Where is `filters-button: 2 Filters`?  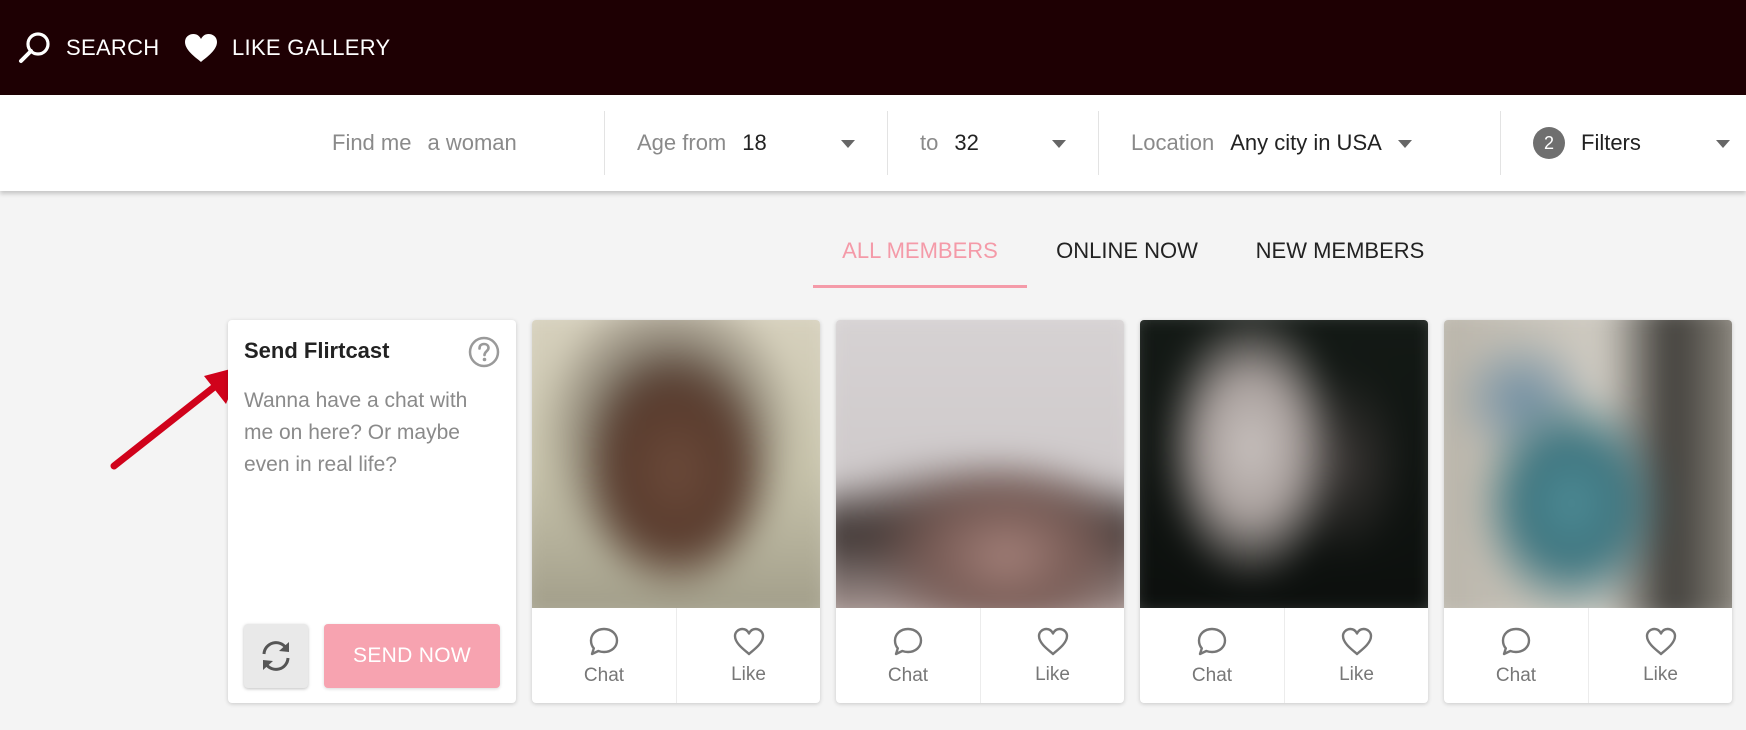
filters-button: 2 Filters is located at coordinates (1587, 143).